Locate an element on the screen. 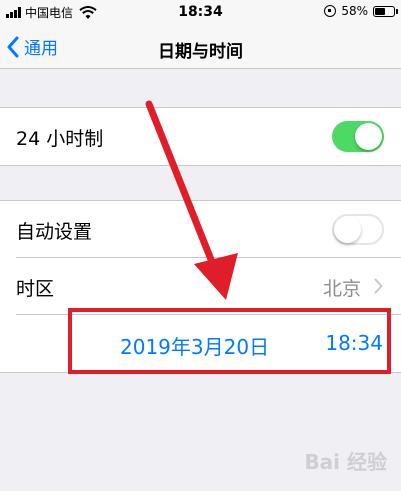 The width and height of the screenshot is (401, 491). navigation-bar: 通用 日期与时间 is located at coordinates (200, 47).